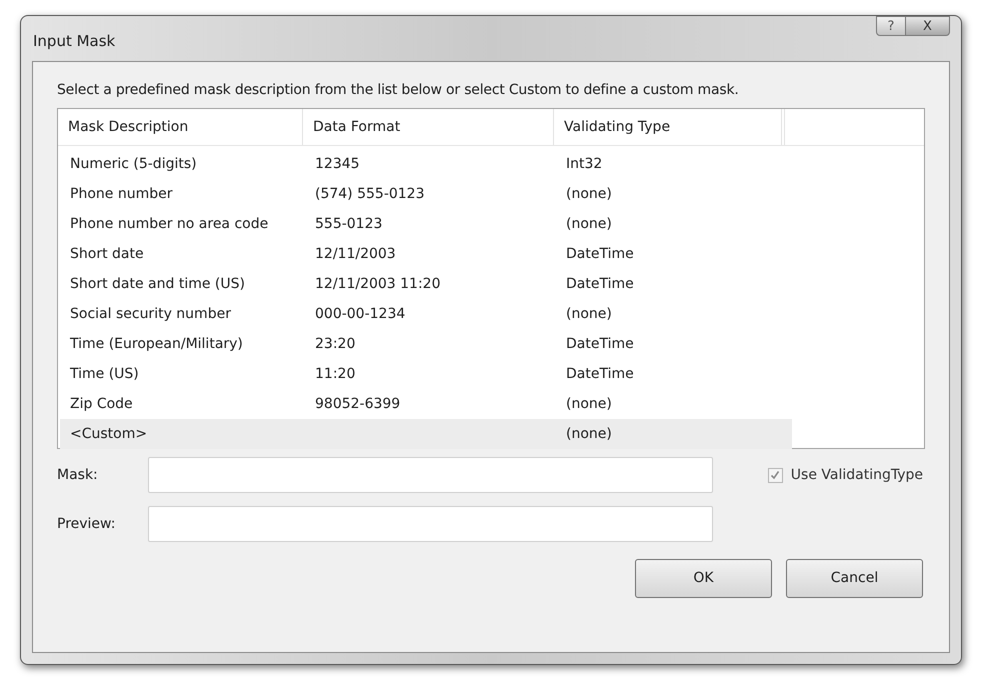 The width and height of the screenshot is (984, 681). I want to click on table-cell-text: 11:20, so click(335, 374).